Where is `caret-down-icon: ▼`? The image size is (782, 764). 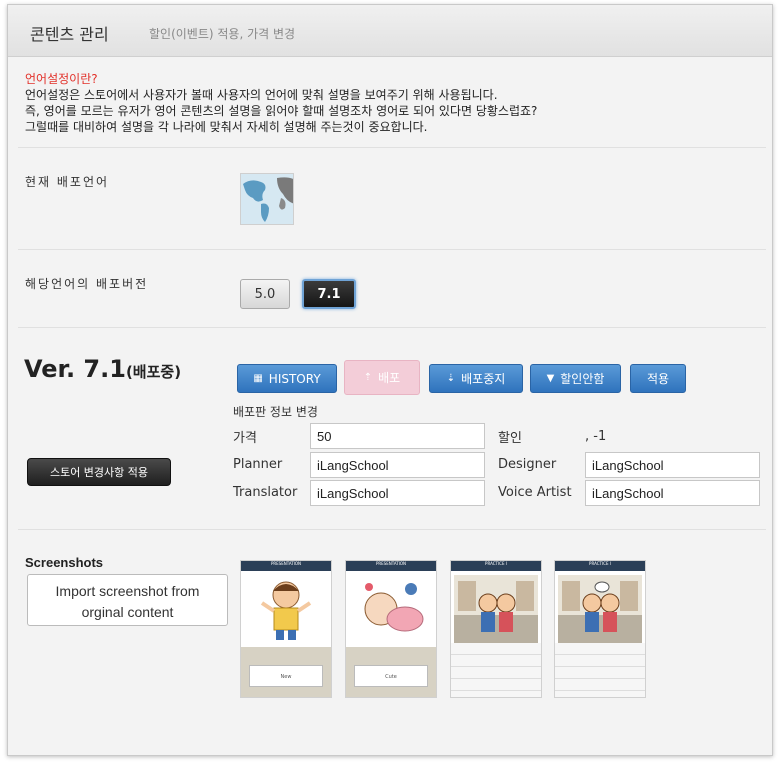 caret-down-icon: ▼ is located at coordinates (550, 378).